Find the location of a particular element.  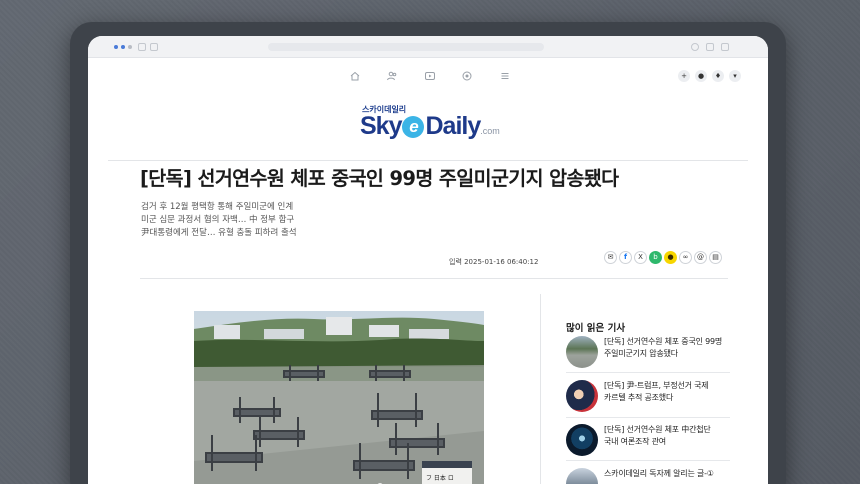

article-photo: フ 日本 ロ is located at coordinates (339, 397).